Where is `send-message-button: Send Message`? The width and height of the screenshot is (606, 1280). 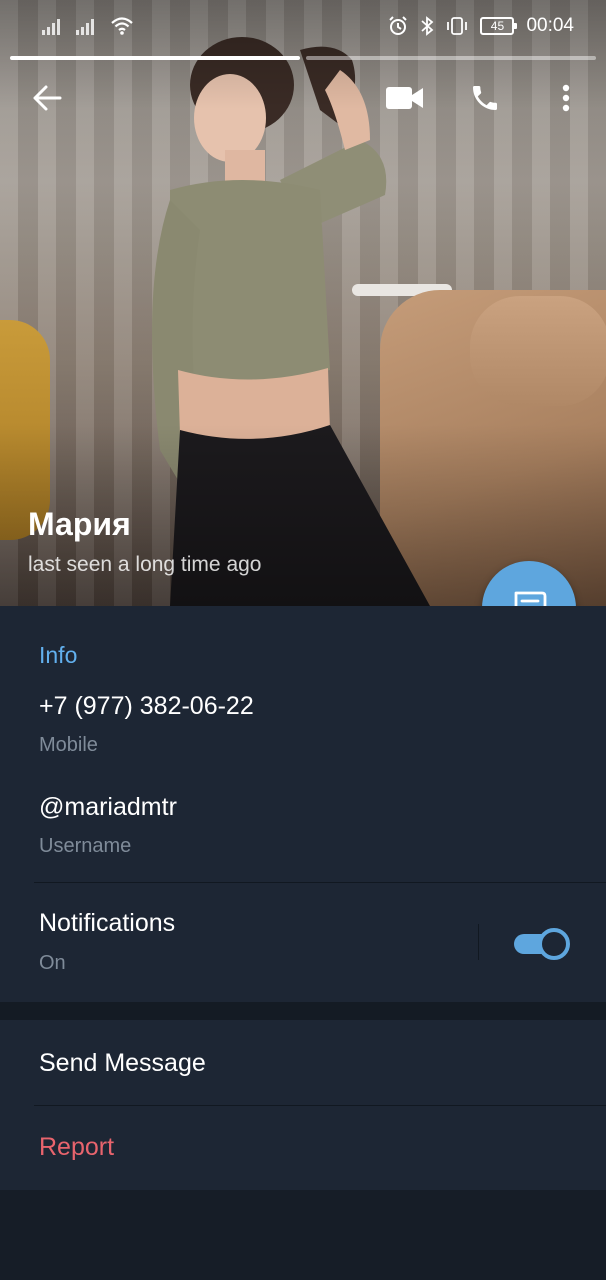 send-message-button: Send Message is located at coordinates (122, 1063).